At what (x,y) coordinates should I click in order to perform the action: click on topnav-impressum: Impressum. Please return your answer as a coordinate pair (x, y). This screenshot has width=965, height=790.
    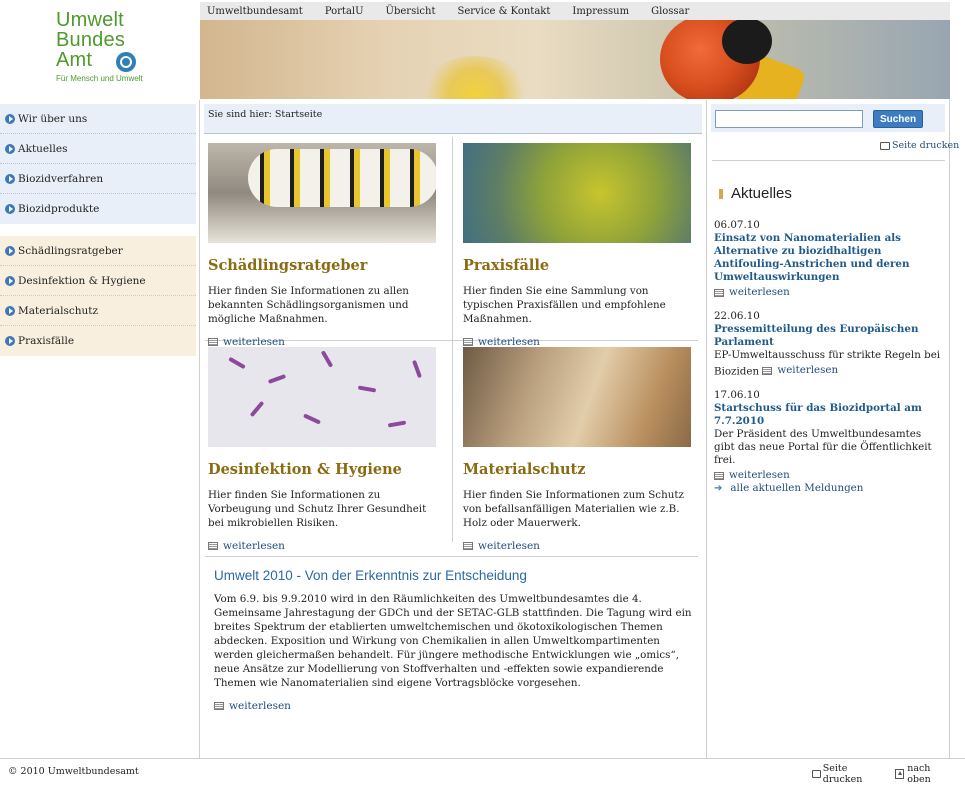
    Looking at the image, I should click on (600, 11).